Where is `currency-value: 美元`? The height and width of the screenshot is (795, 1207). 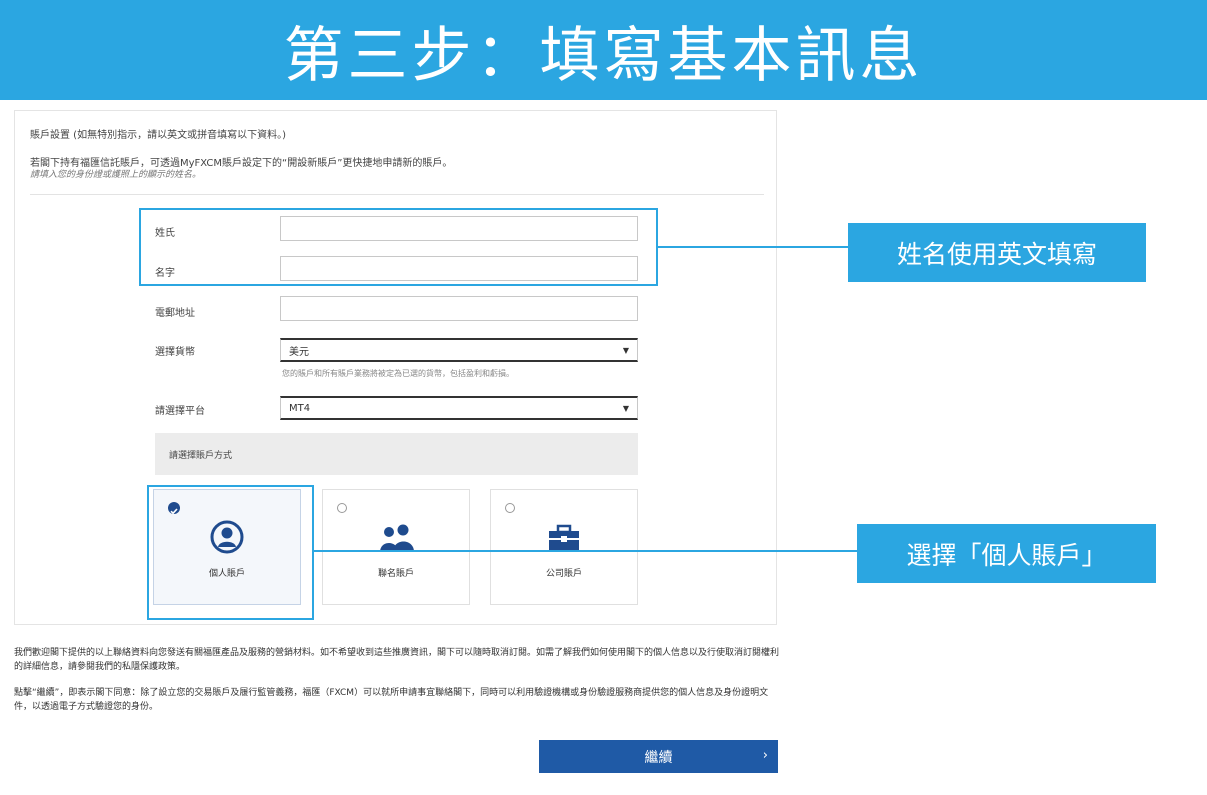
currency-value: 美元 is located at coordinates (299, 352).